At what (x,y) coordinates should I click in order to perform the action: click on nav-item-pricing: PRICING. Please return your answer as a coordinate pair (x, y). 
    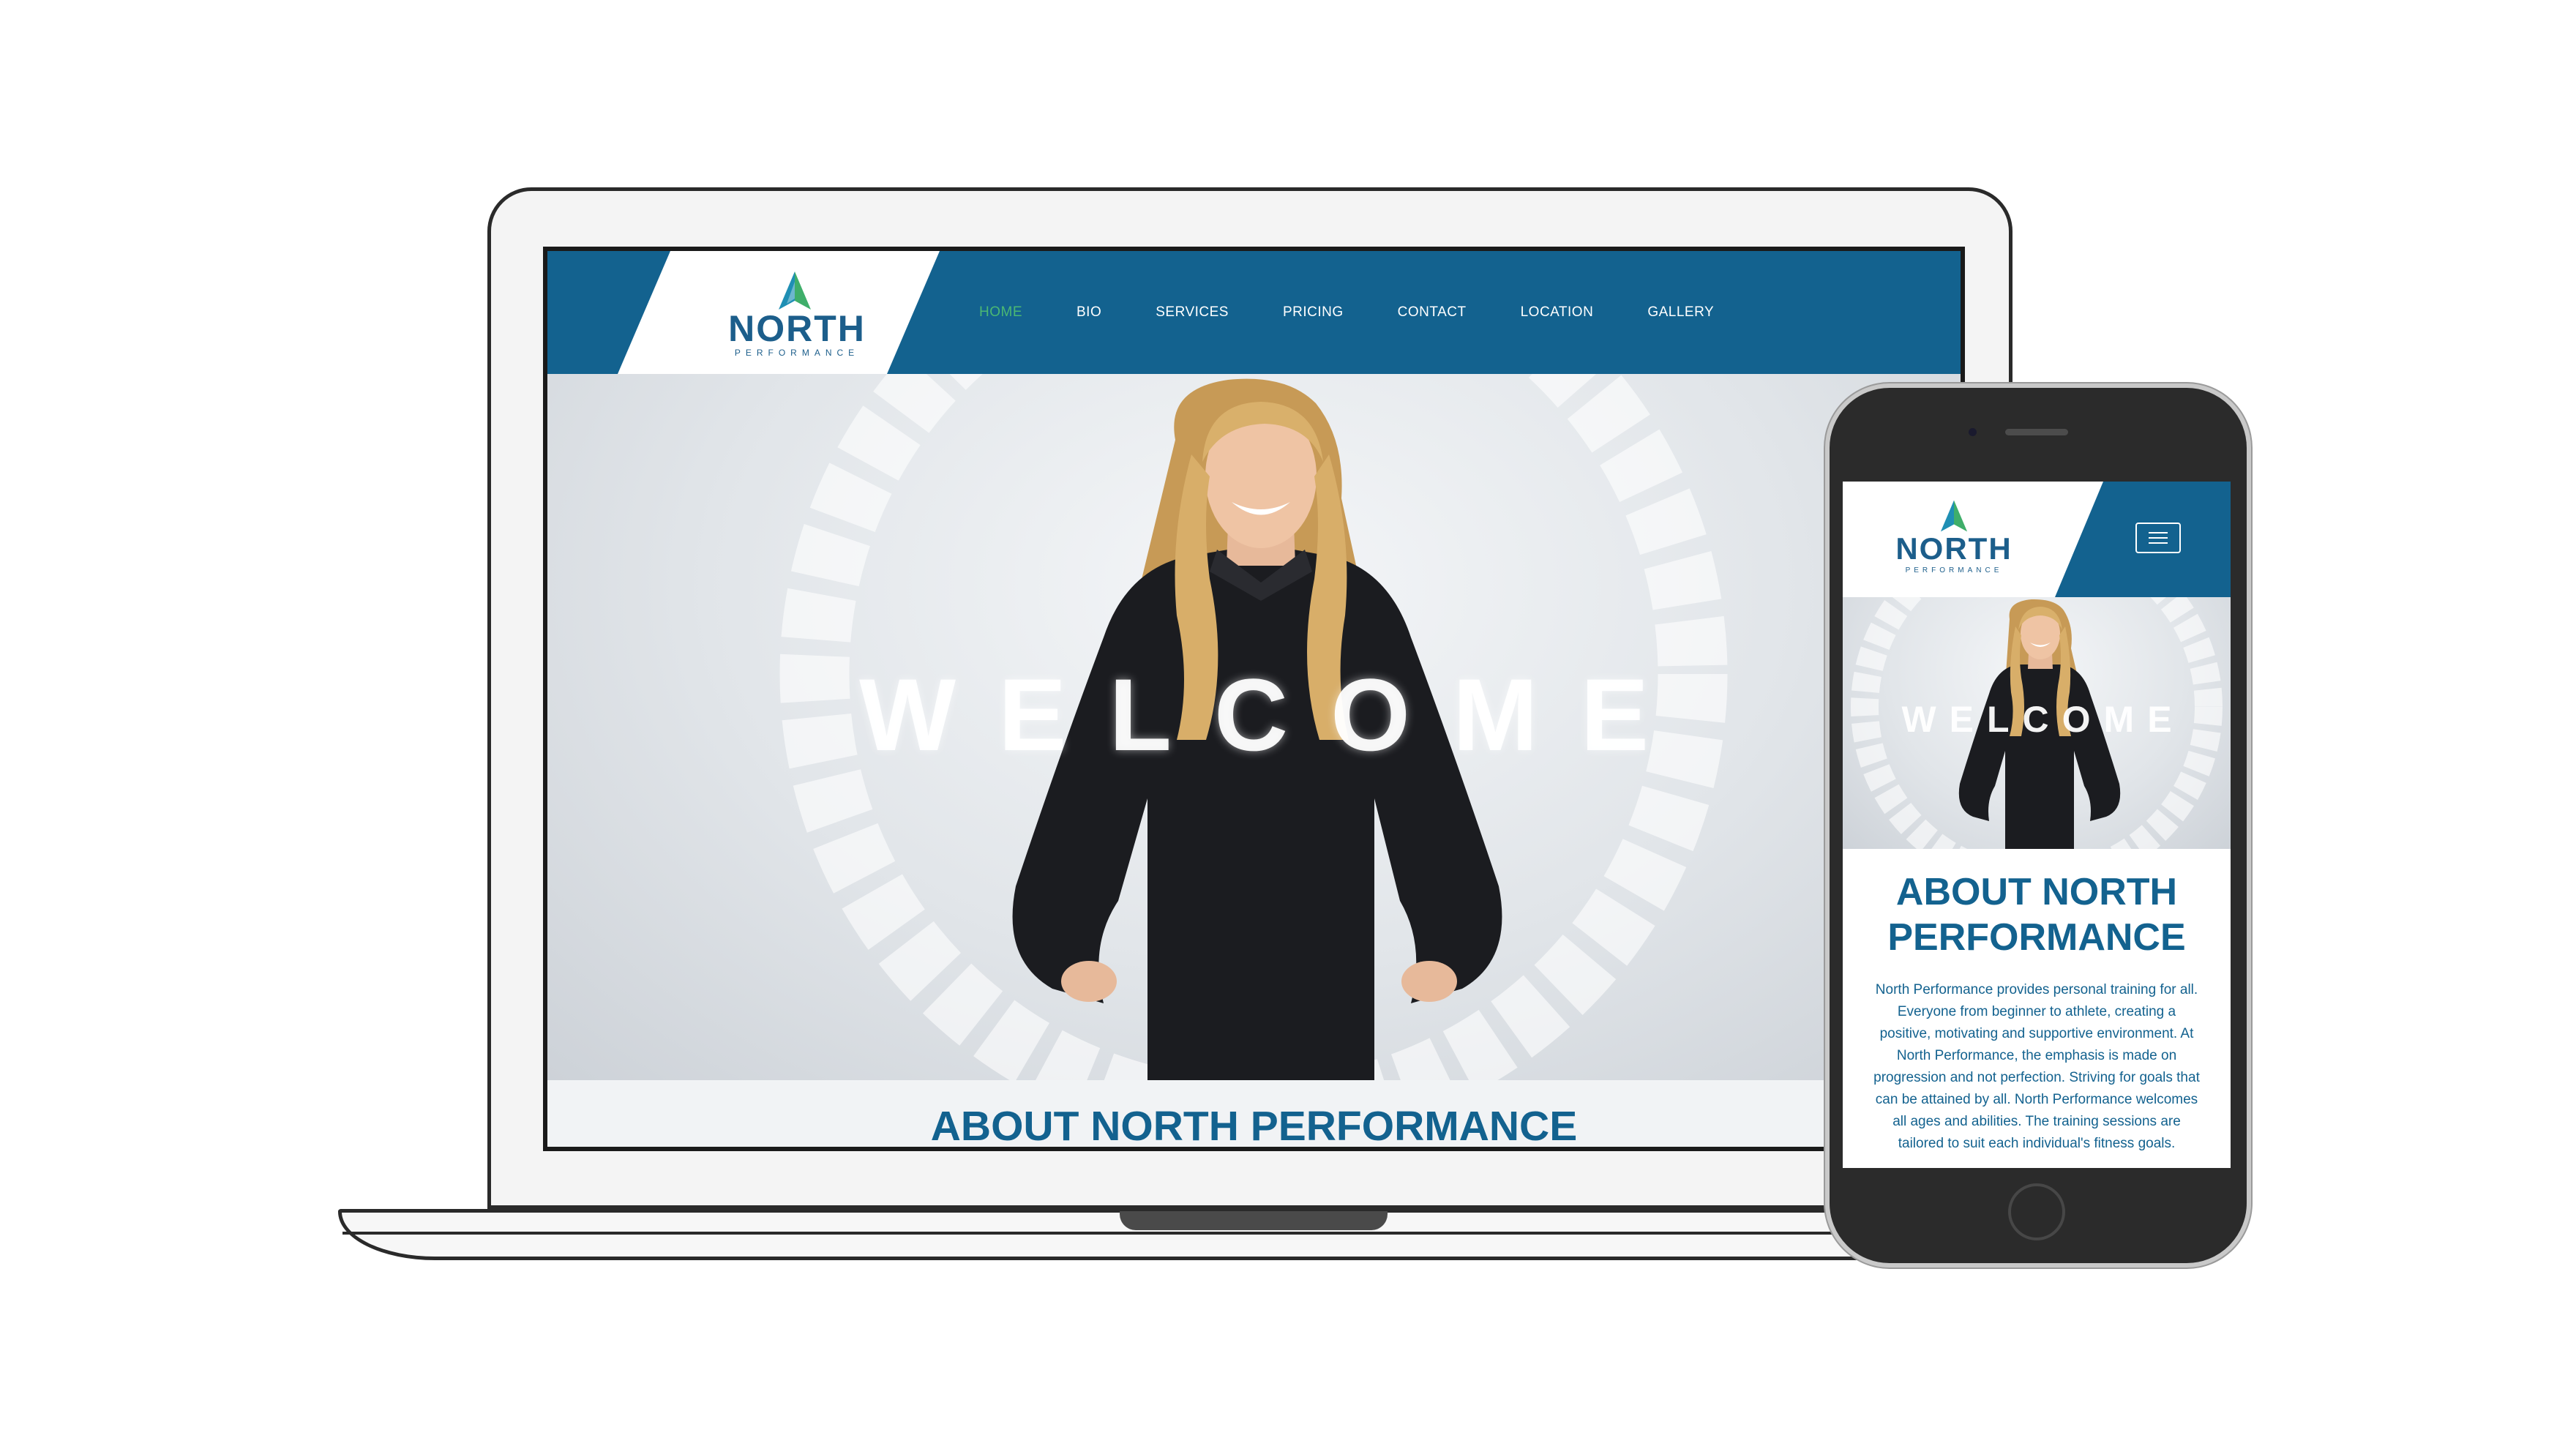
    Looking at the image, I should click on (1313, 312).